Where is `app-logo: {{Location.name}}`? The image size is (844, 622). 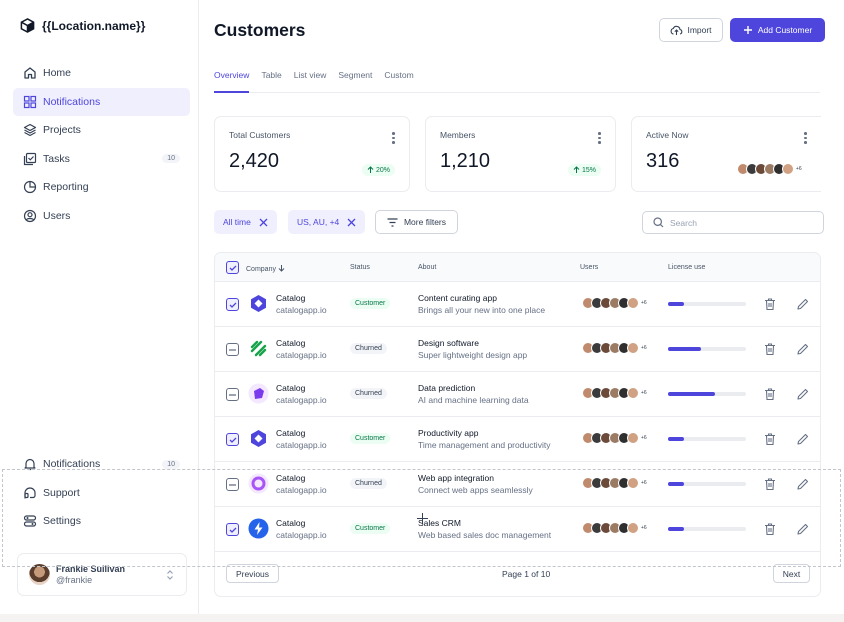
app-logo: {{Location.name}} is located at coordinates (82, 25).